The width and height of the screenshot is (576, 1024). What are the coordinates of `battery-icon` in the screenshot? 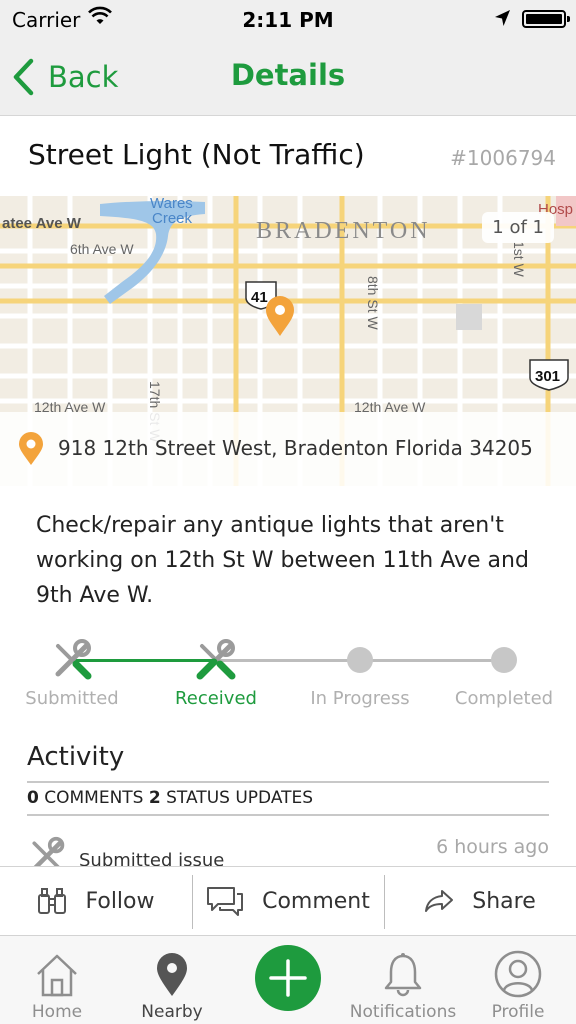 It's located at (546, 19).